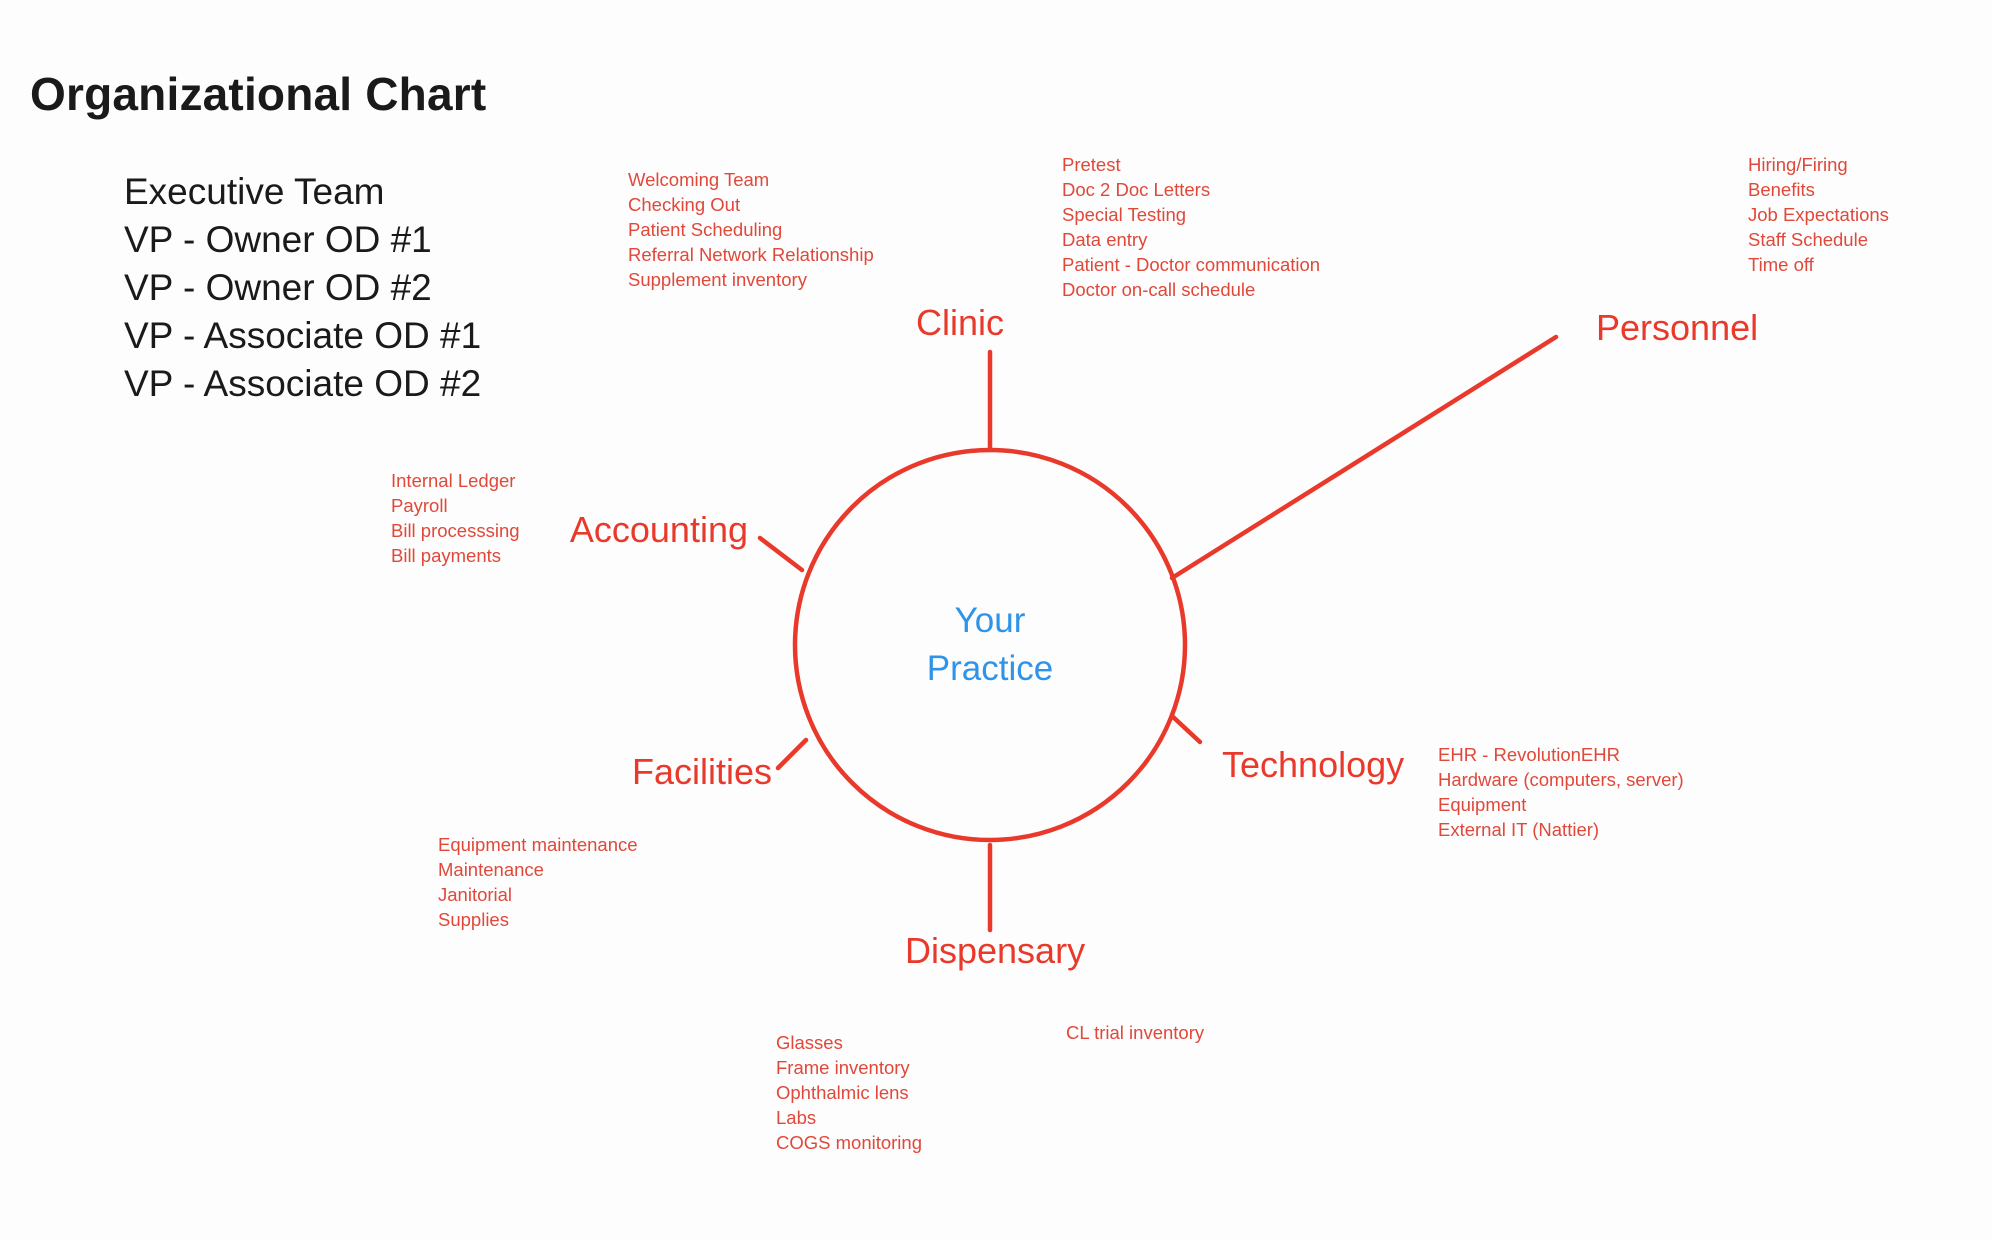 This screenshot has width=1992, height=1240. Describe the element at coordinates (455, 530) in the screenshot. I see `detail-item: Bill processsing` at that location.